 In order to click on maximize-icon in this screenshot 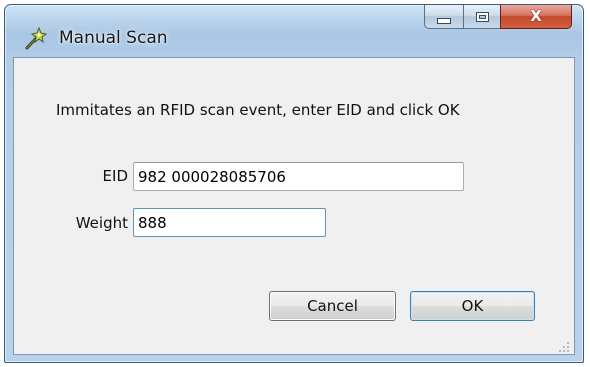, I will do `click(482, 16)`.